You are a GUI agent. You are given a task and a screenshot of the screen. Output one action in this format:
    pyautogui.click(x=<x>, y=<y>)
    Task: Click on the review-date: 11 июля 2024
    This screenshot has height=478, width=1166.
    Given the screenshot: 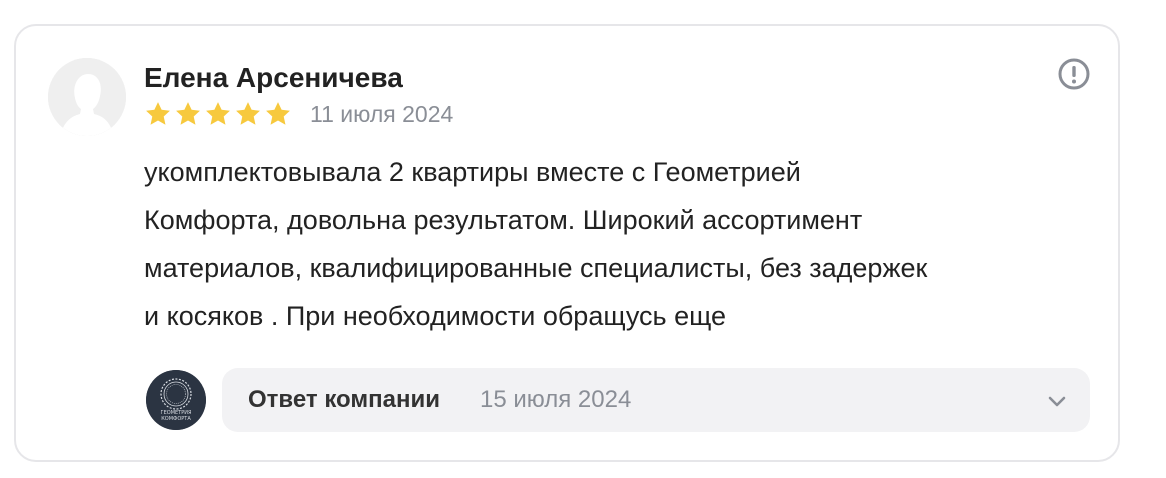 What is the action you would take?
    pyautogui.click(x=382, y=114)
    